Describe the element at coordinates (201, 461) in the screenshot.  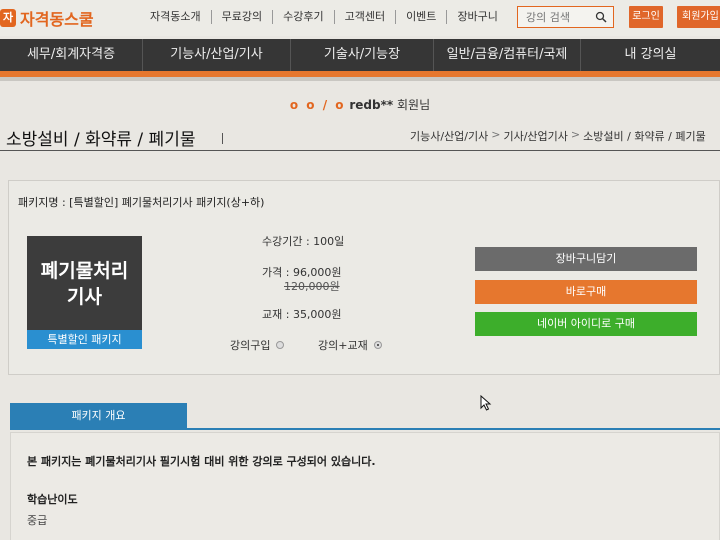
I see `overview-description: 본 패키지는 폐기물처리기사 필기시험 대비 위한 강의로 구성되어 있습니다.` at that location.